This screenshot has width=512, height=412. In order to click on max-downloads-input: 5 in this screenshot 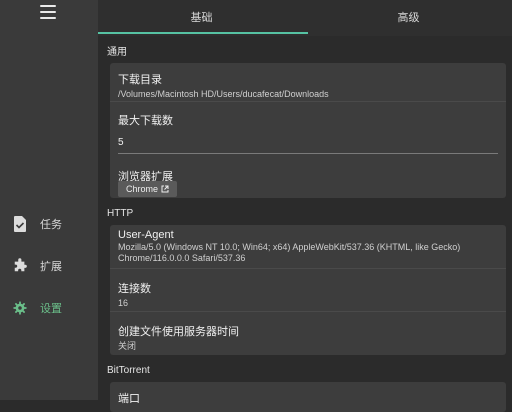, I will do `click(308, 142)`.